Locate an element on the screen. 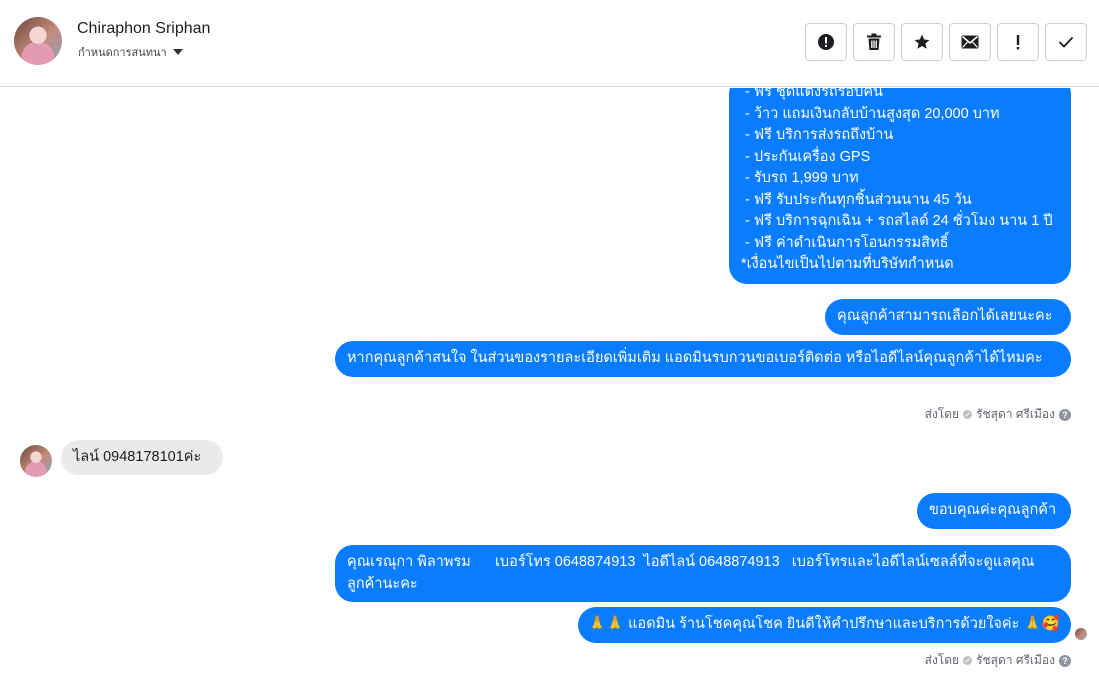  promo-line: - รับรถ 1,999 บาท is located at coordinates (800, 178).